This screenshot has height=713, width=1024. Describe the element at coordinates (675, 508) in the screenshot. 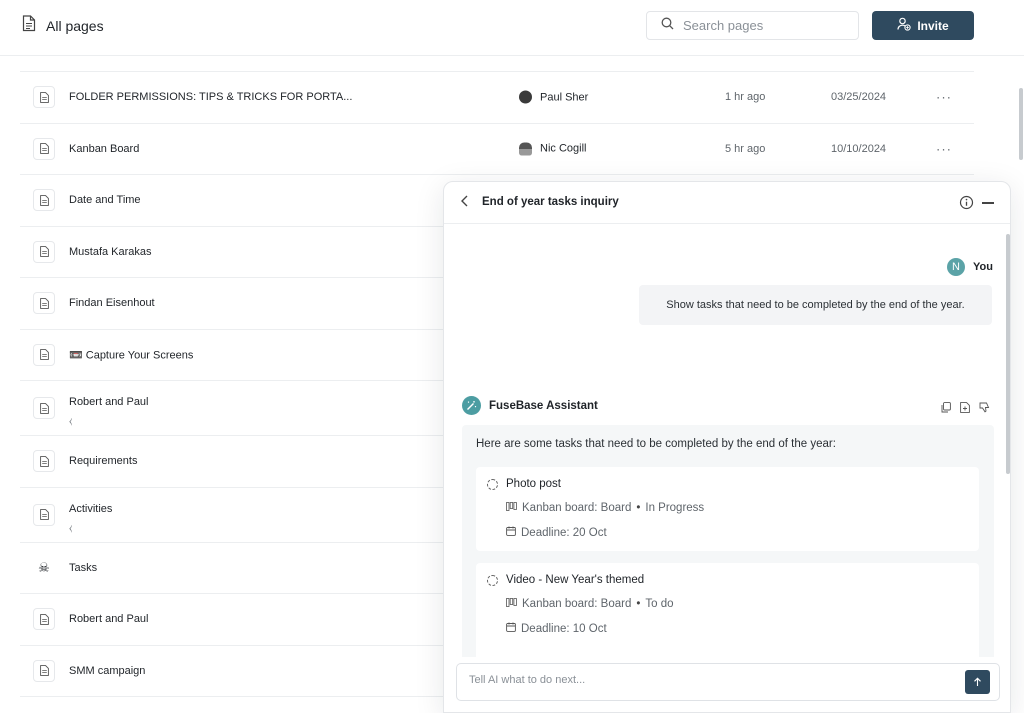

I see `task-status: In Progress` at that location.